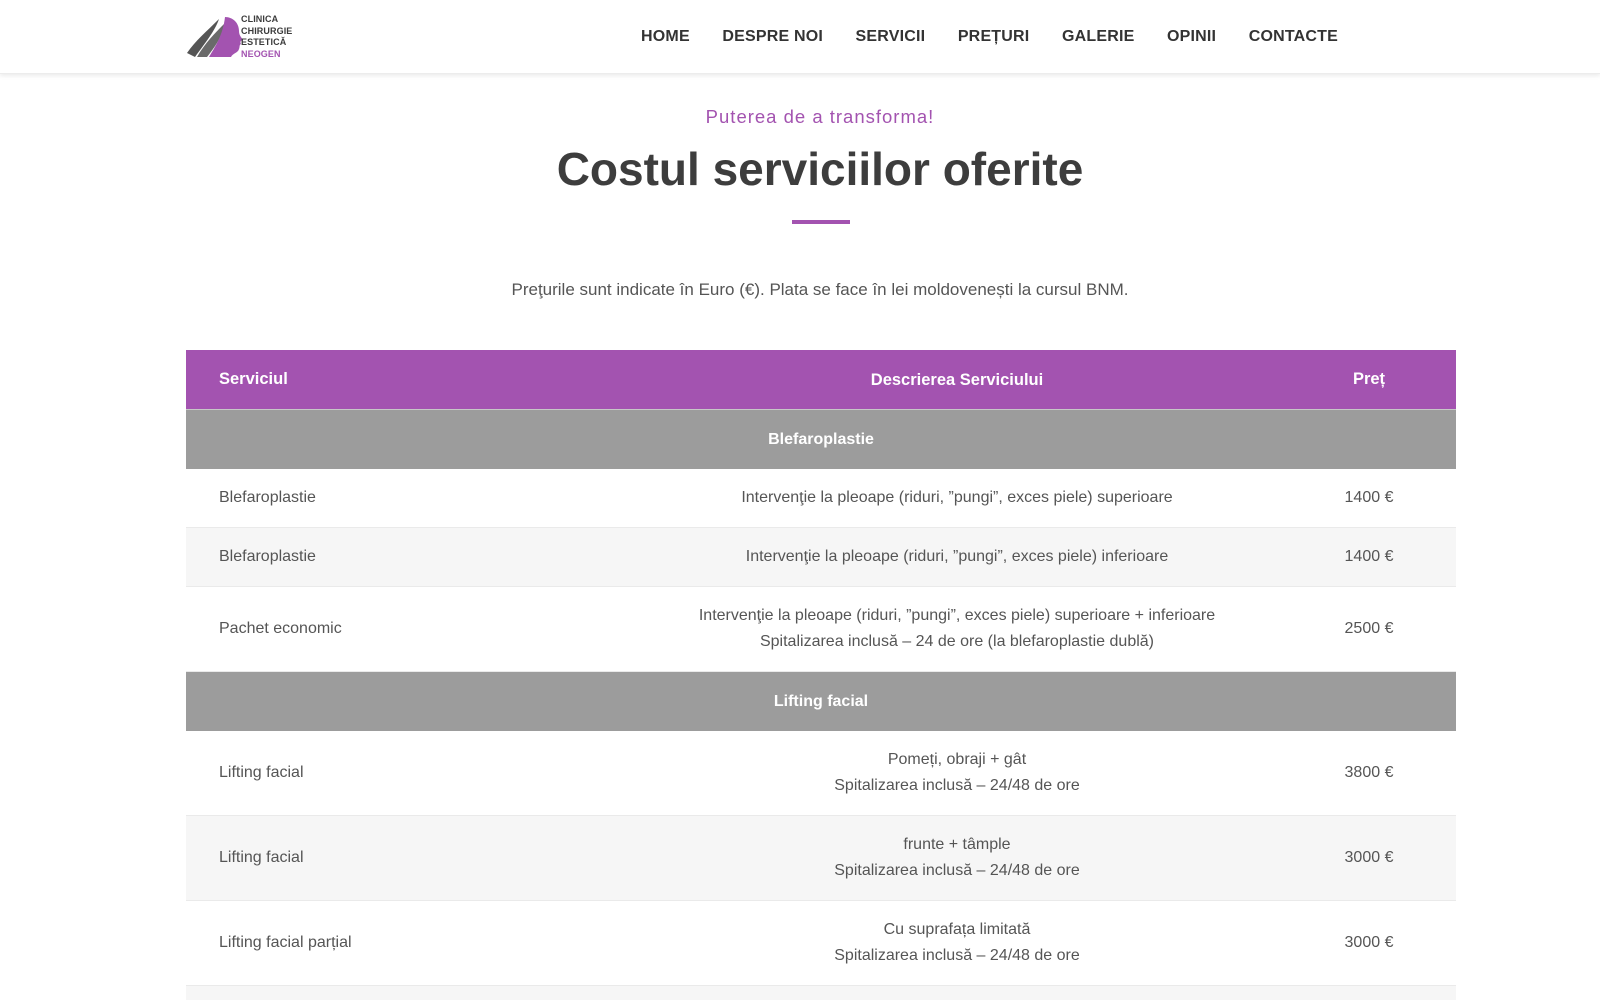 The width and height of the screenshot is (1600, 1000). Describe the element at coordinates (891, 37) in the screenshot. I see `nav-servicii: SERVICII` at that location.